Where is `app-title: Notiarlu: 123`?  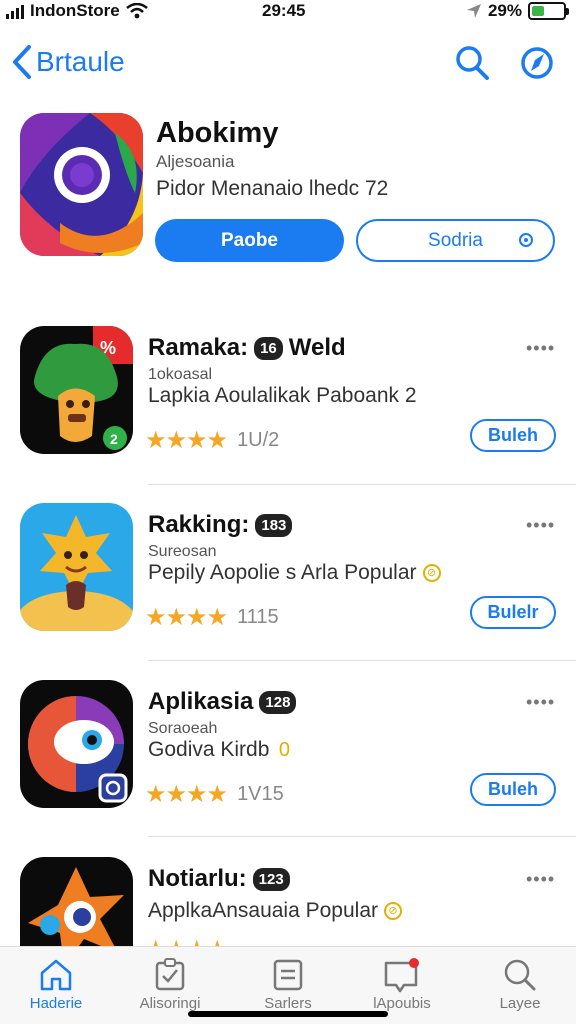 app-title: Notiarlu: 123 is located at coordinates (219, 879).